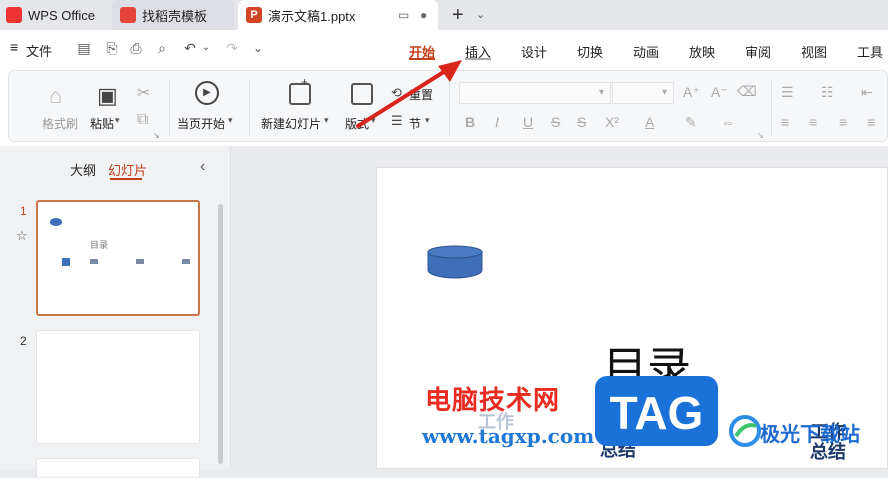 The width and height of the screenshot is (888, 478). Describe the element at coordinates (312, 16) in the screenshot. I see `tab-doc-label: 演示文稿1.pptx` at that location.